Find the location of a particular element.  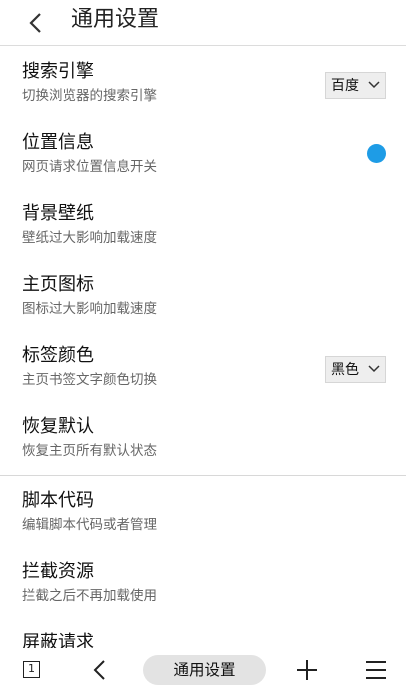

back-nav-button is located at coordinates (101, 669).